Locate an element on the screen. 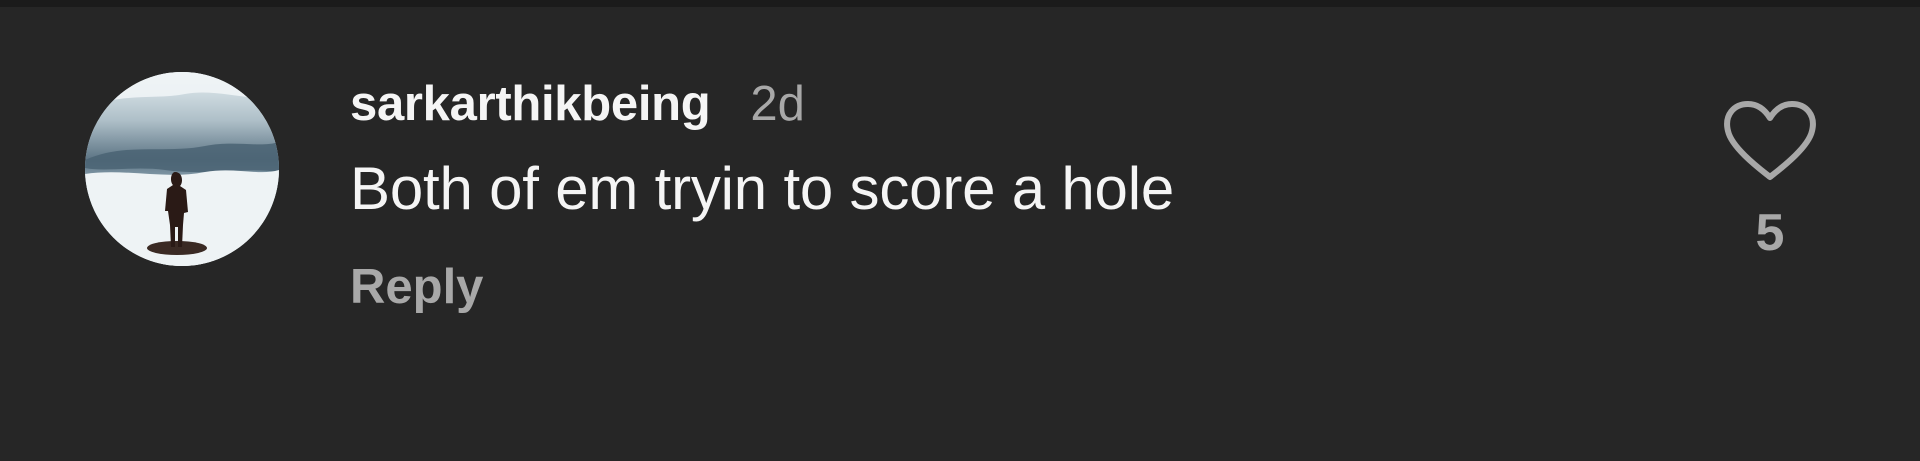 This screenshot has width=1920, height=461. top-divider is located at coordinates (960, 3).